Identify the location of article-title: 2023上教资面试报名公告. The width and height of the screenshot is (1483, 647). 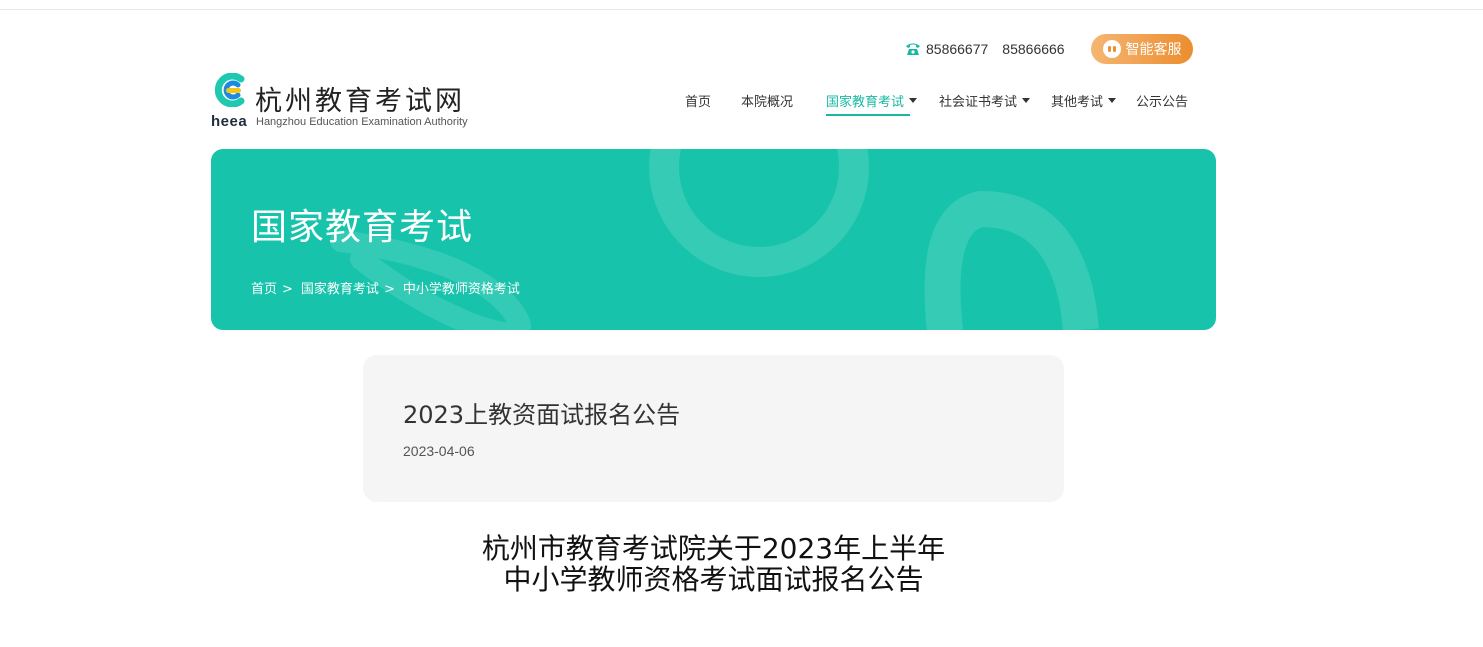
(542, 415).